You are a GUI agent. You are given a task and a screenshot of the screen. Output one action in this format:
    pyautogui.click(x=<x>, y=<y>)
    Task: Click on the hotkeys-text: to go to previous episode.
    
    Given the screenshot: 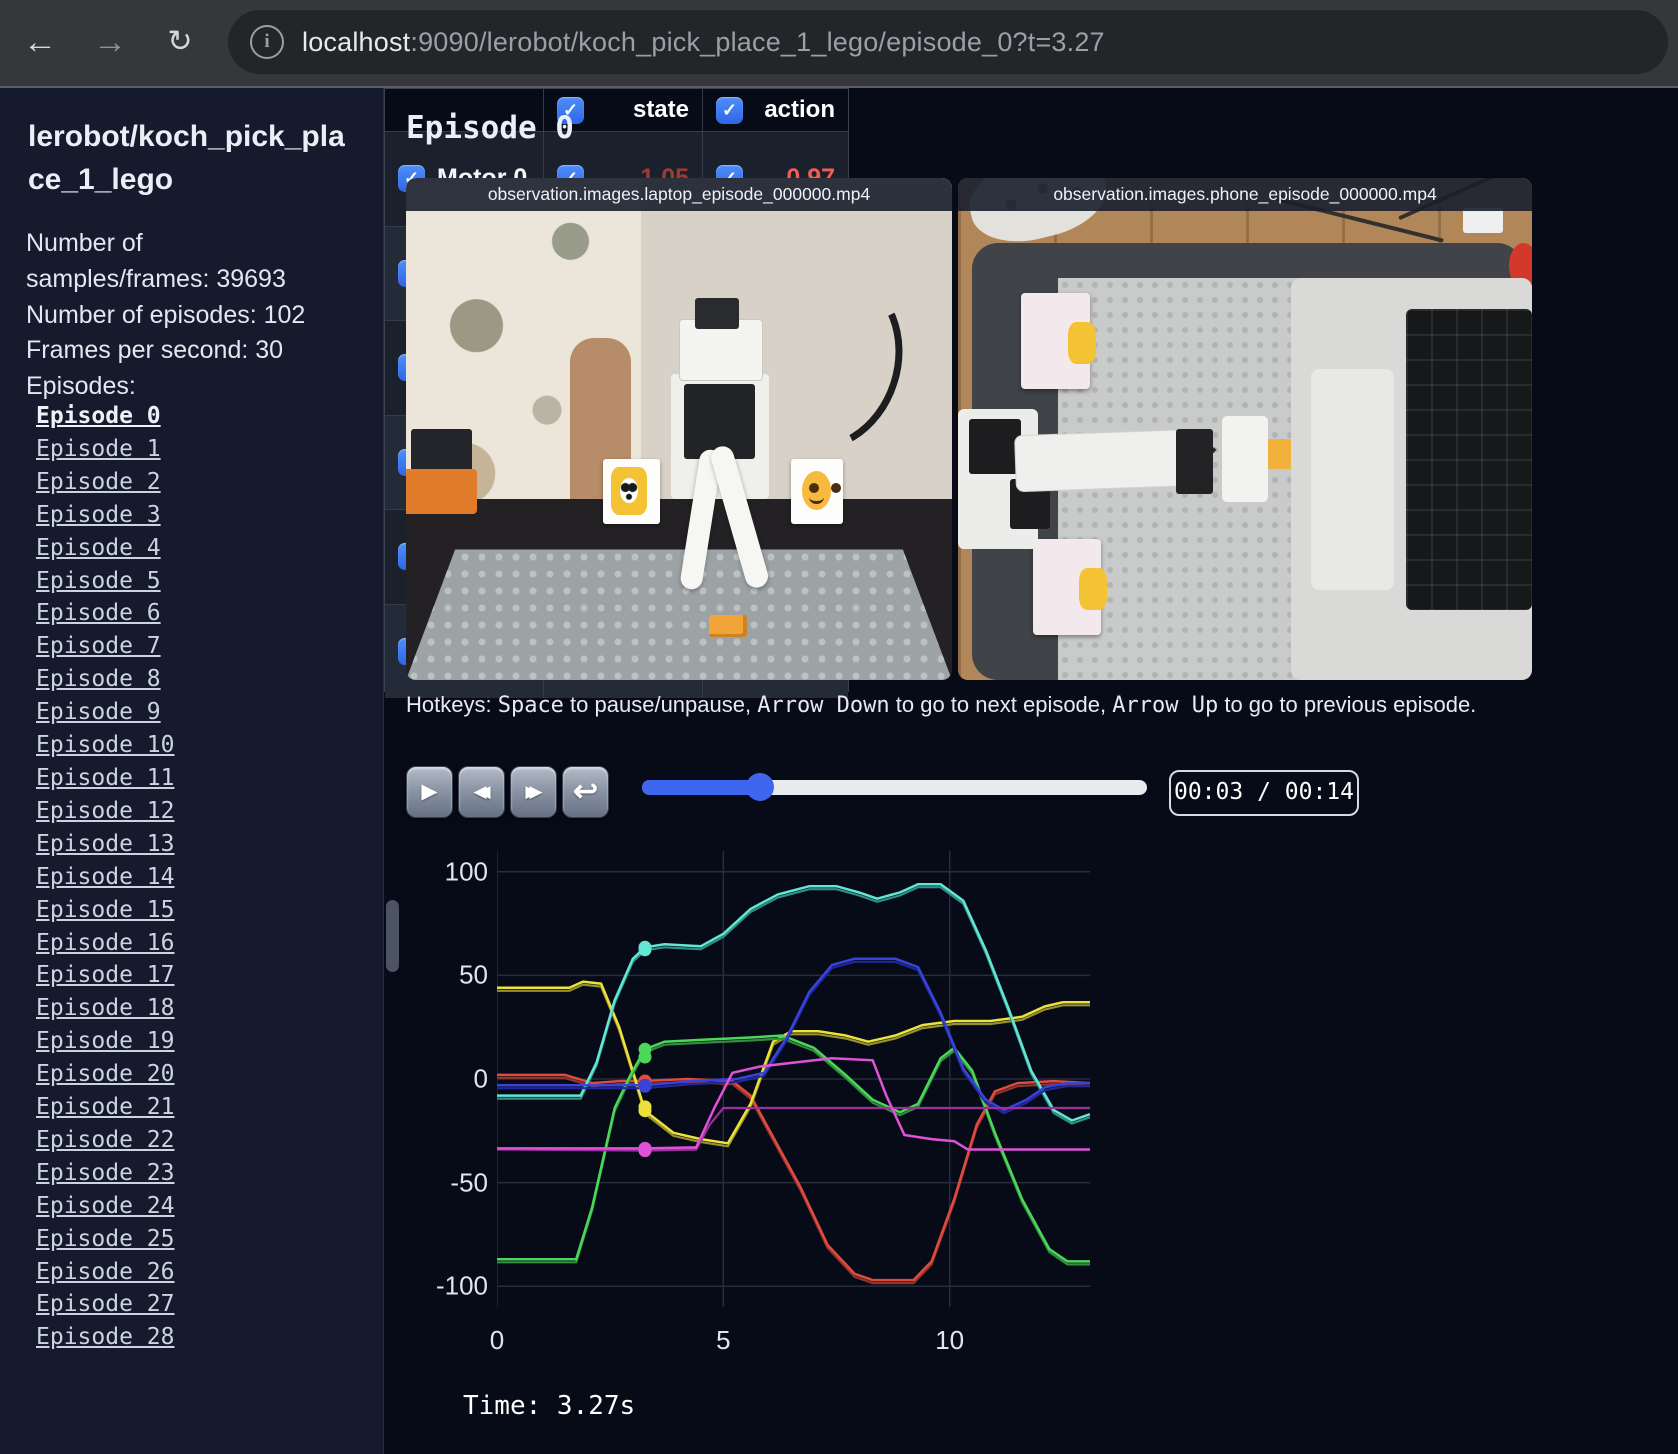 What is the action you would take?
    pyautogui.click(x=1347, y=704)
    